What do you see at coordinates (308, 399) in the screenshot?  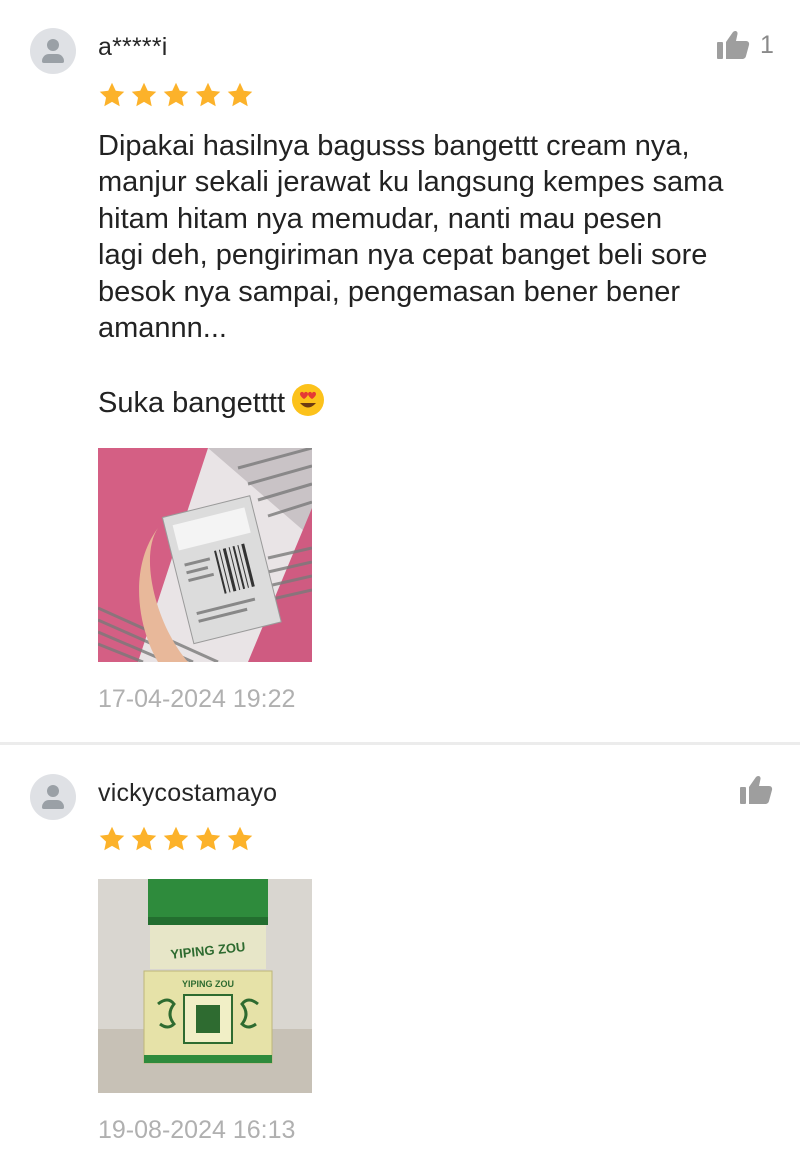 I see `heart-eyes-emoji-icon` at bounding box center [308, 399].